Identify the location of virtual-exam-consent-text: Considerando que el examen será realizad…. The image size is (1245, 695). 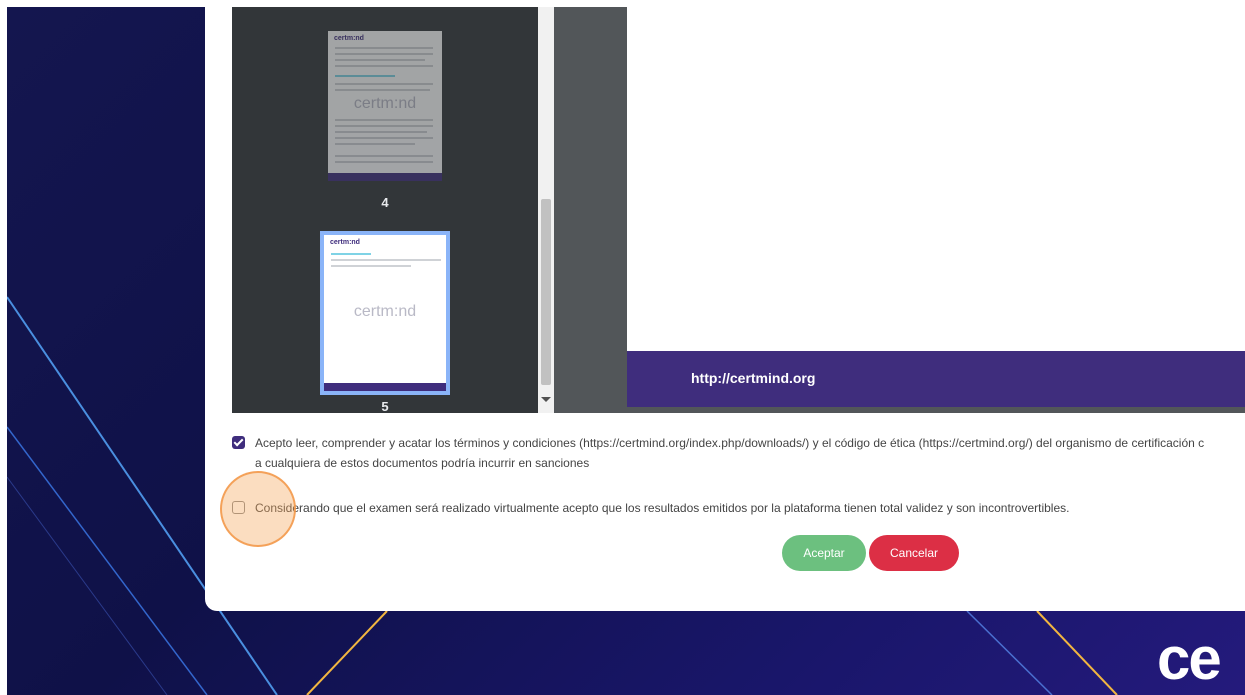
(662, 508).